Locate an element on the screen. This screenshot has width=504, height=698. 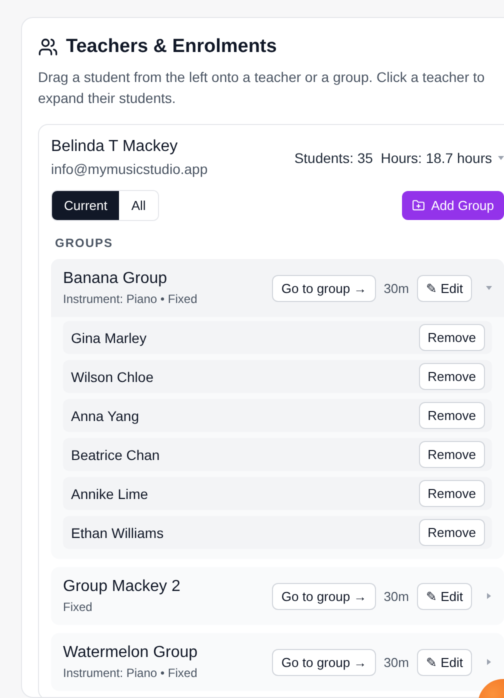
teacher-name: Belinda T Mackey is located at coordinates (115, 147).